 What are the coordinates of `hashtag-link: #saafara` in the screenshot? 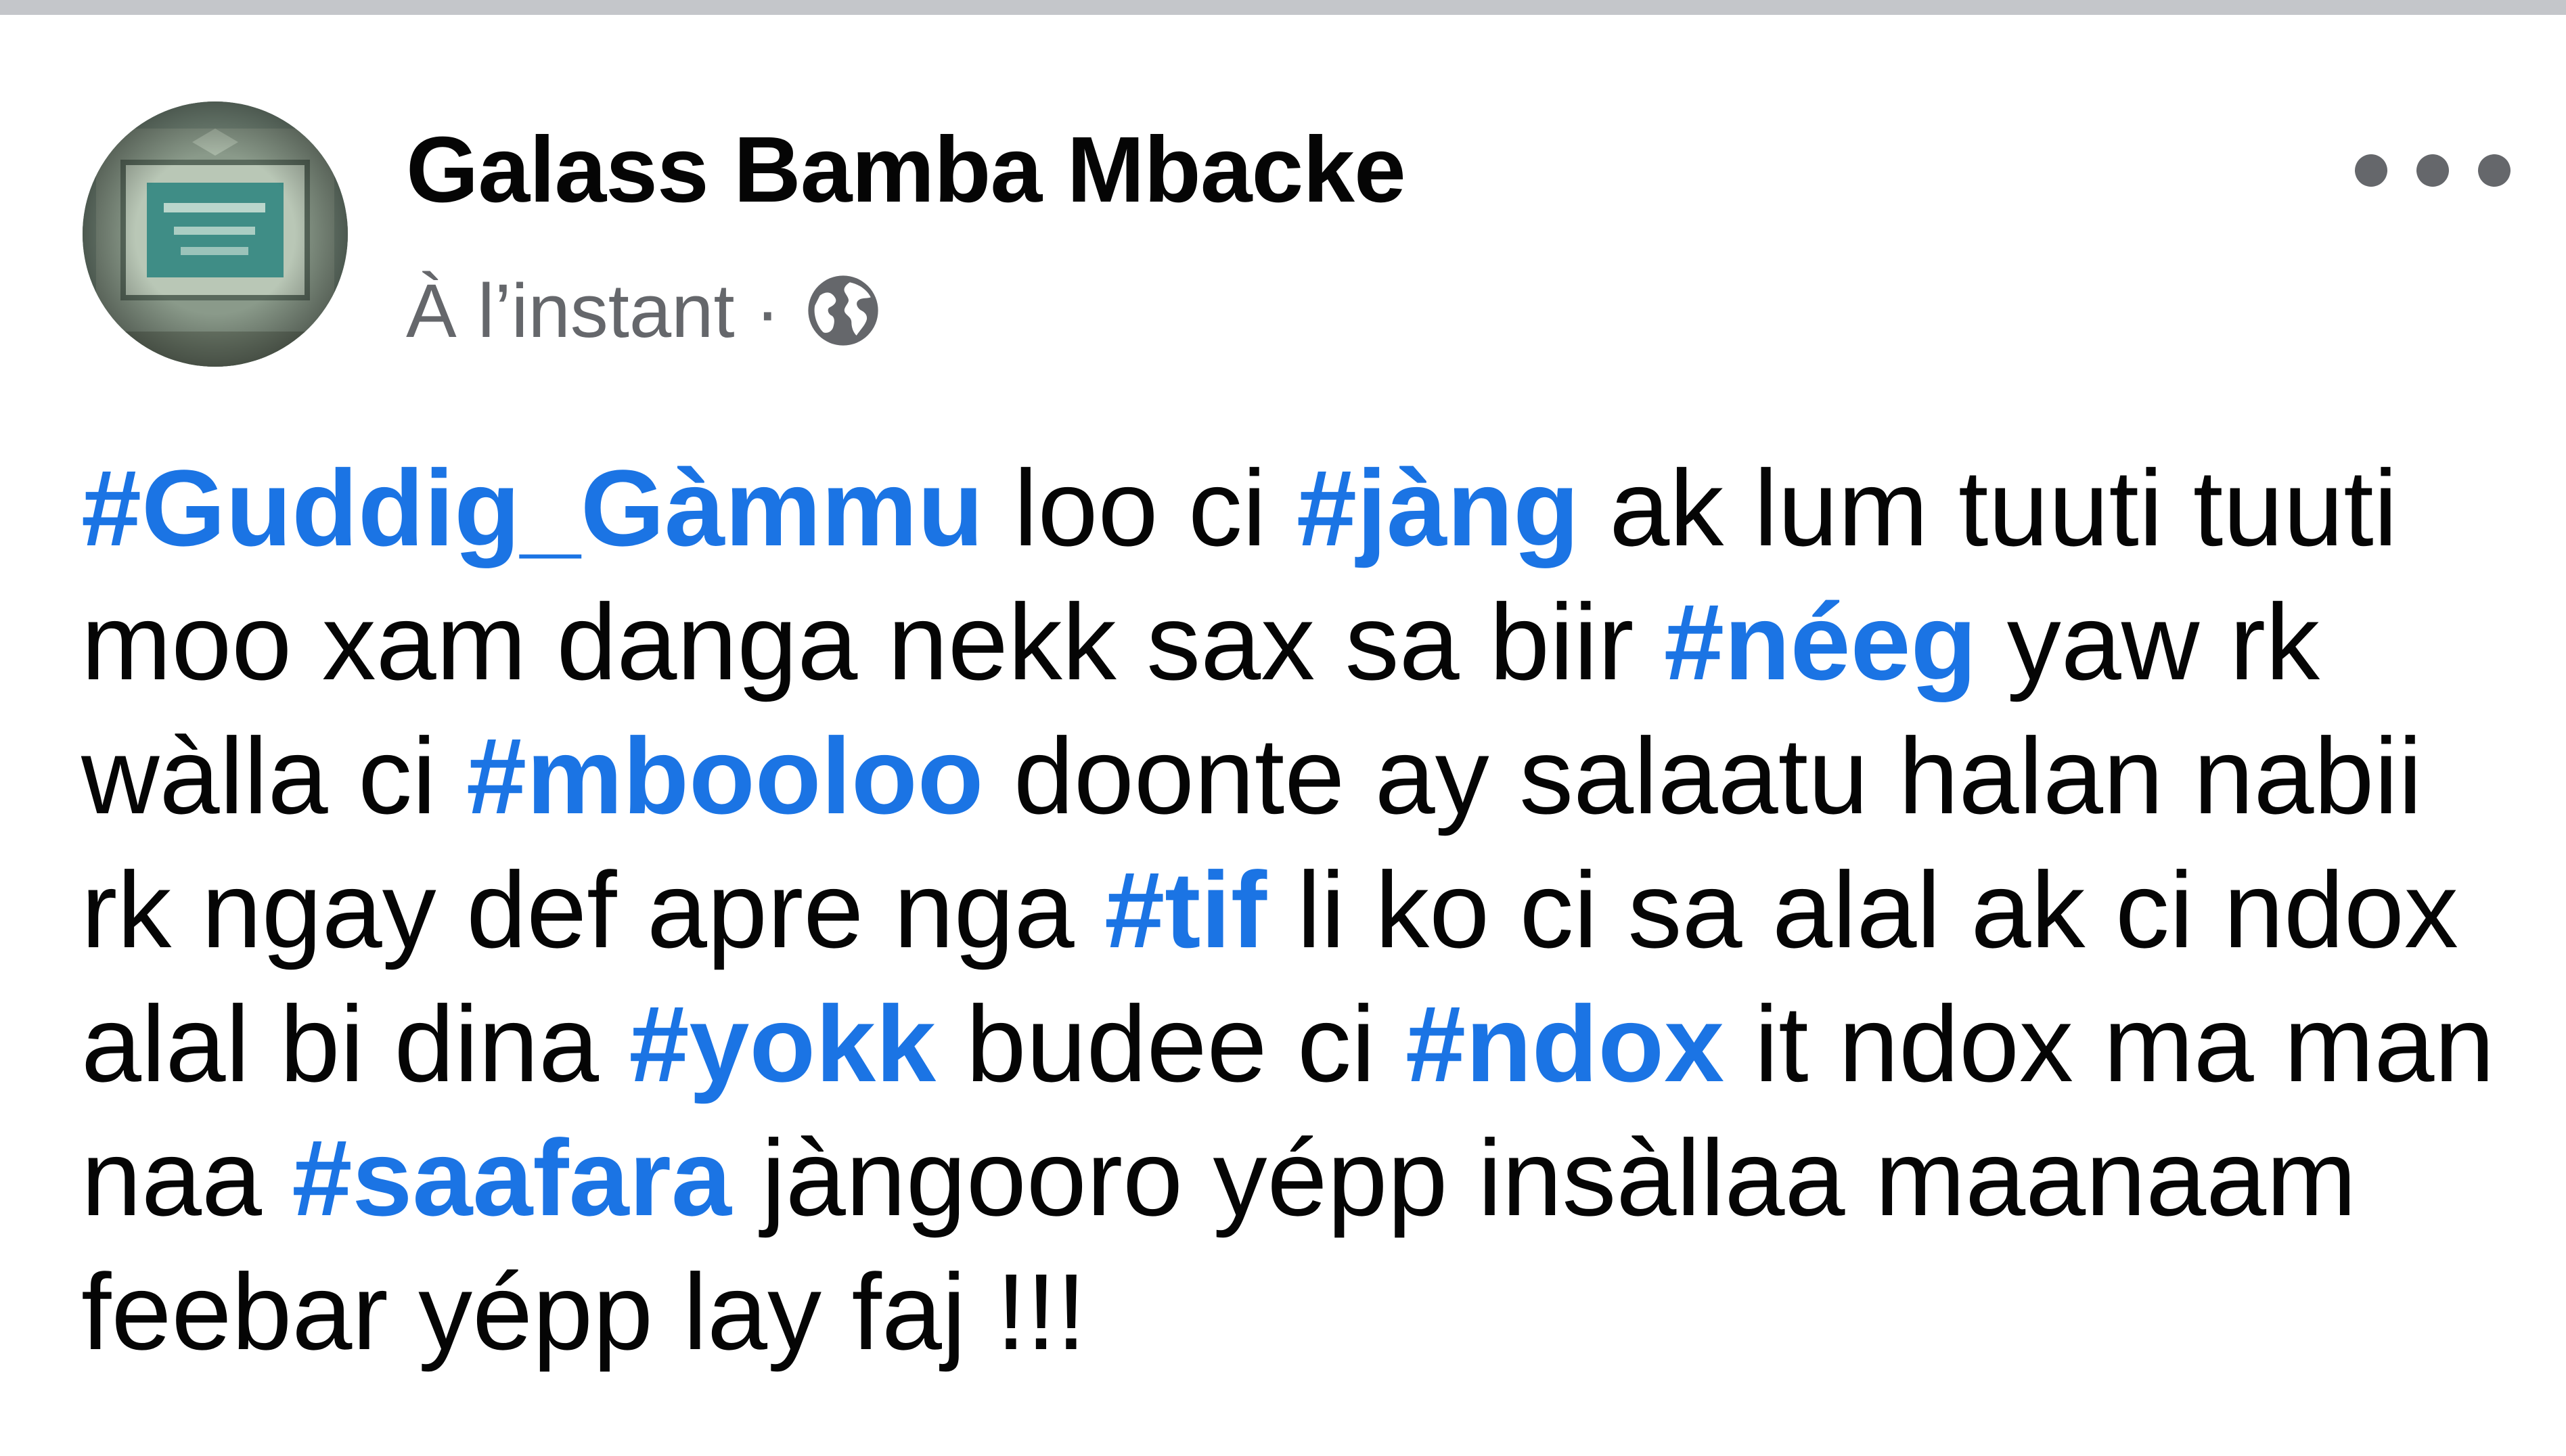 It's located at (511, 1177).